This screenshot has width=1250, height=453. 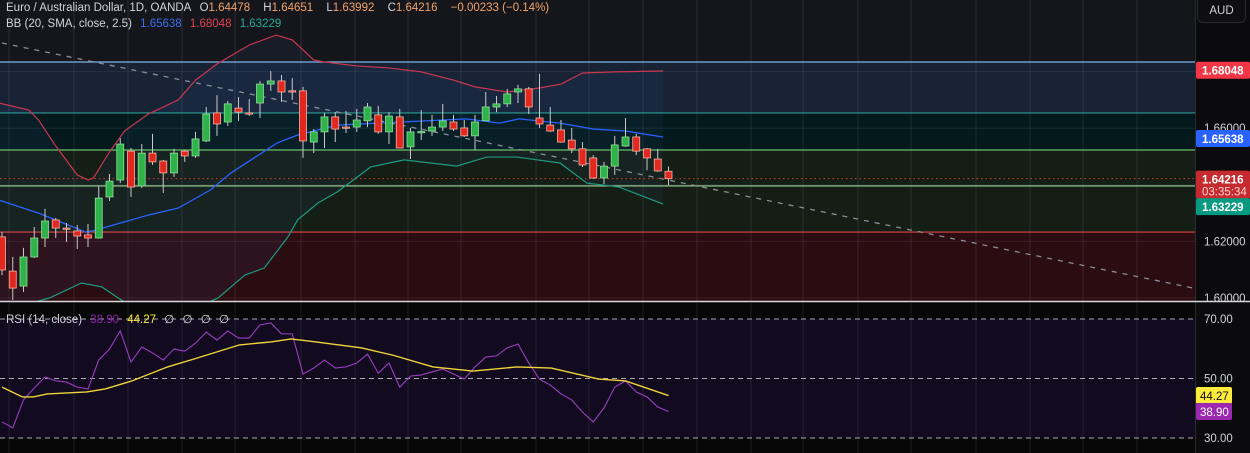 I want to click on rsi-tick-label: 30.00, so click(x=1218, y=439).